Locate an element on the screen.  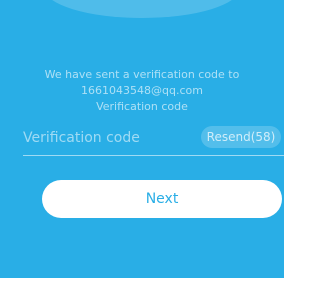
verification-code-row: Resend(58) is located at coordinates (153, 139).